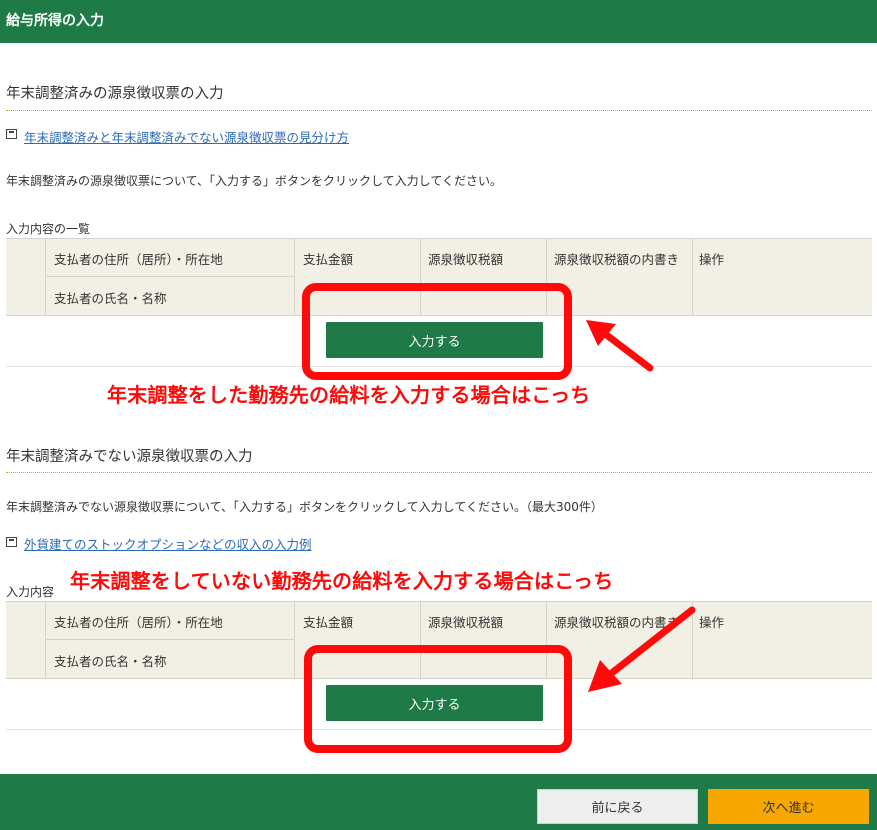  I want to click on section2-title: 年末調整済みでない源泉徴収票の入力, so click(129, 457).